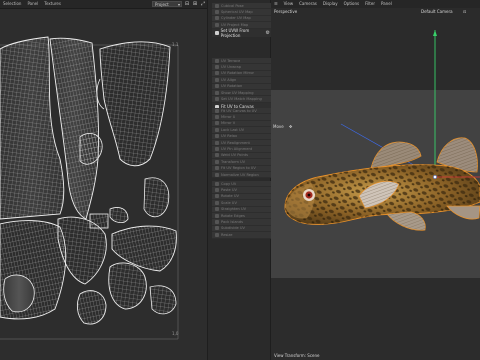 Image resolution: width=480 pixels, height=360 pixels. I want to click on tool-label: Cubical Pose, so click(232, 5).